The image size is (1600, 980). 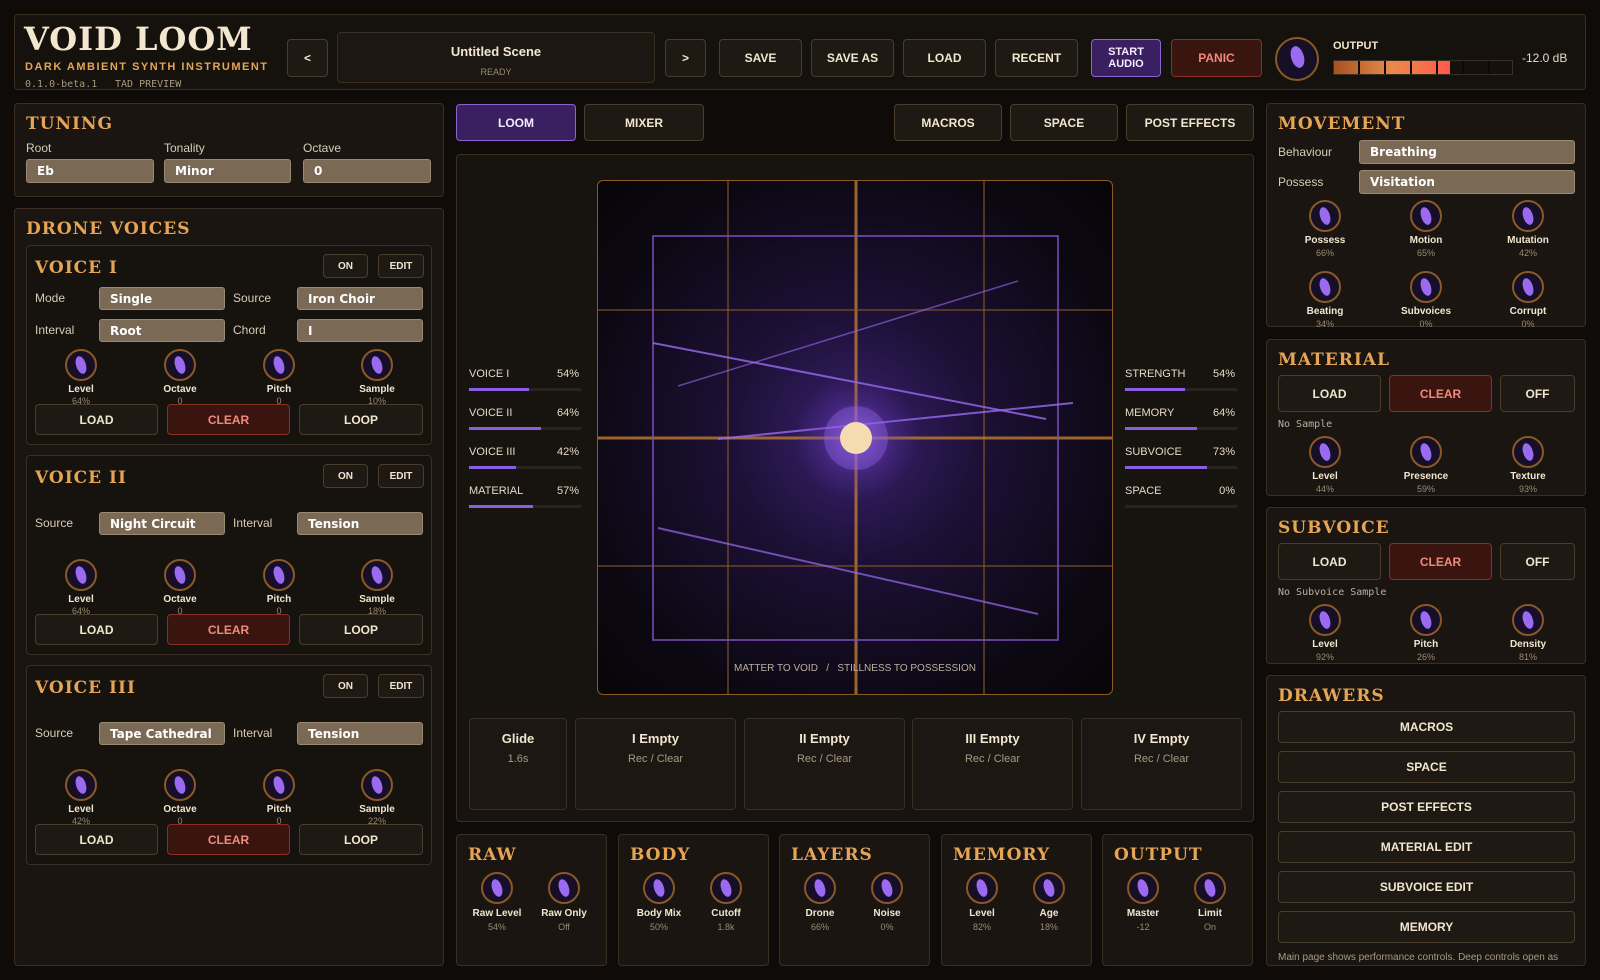 What do you see at coordinates (659, 888) in the screenshot?
I see `body-body-mix-knob` at bounding box center [659, 888].